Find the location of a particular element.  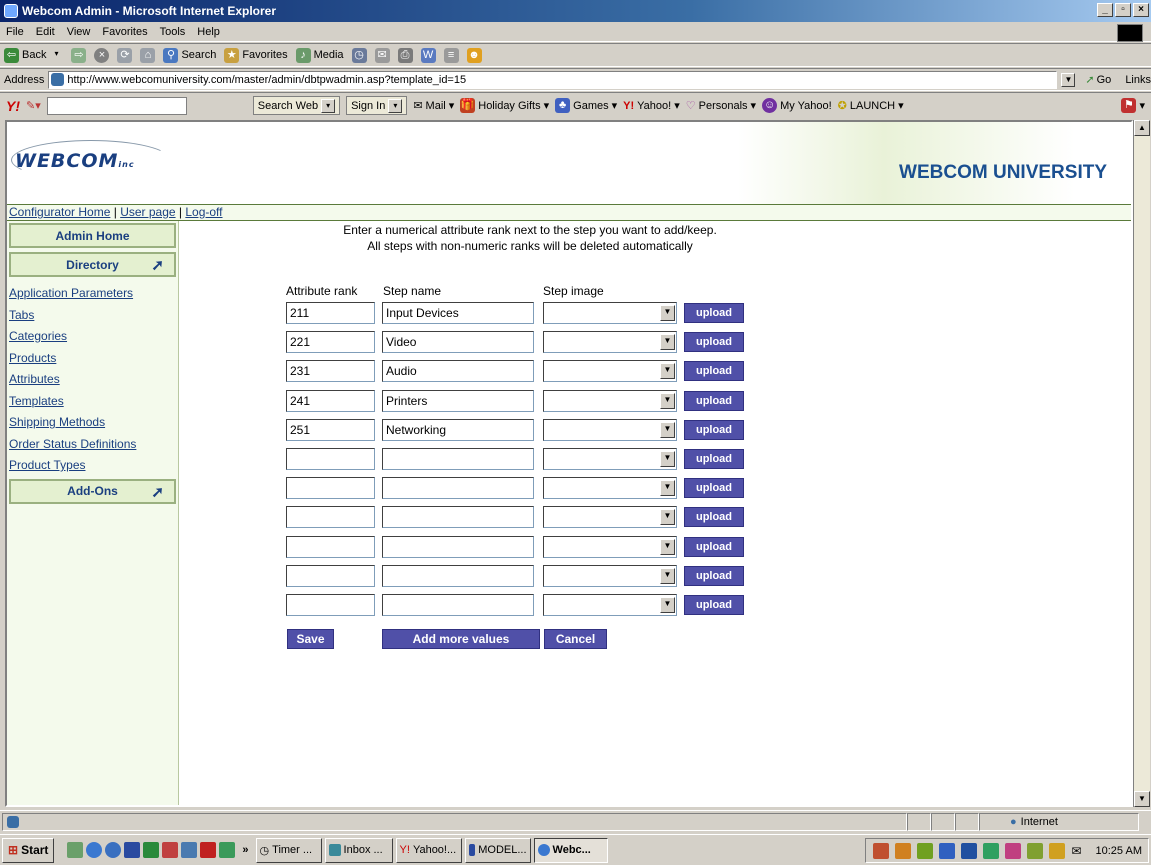

addons-header: Add-Ons ➚ is located at coordinates (92, 491).